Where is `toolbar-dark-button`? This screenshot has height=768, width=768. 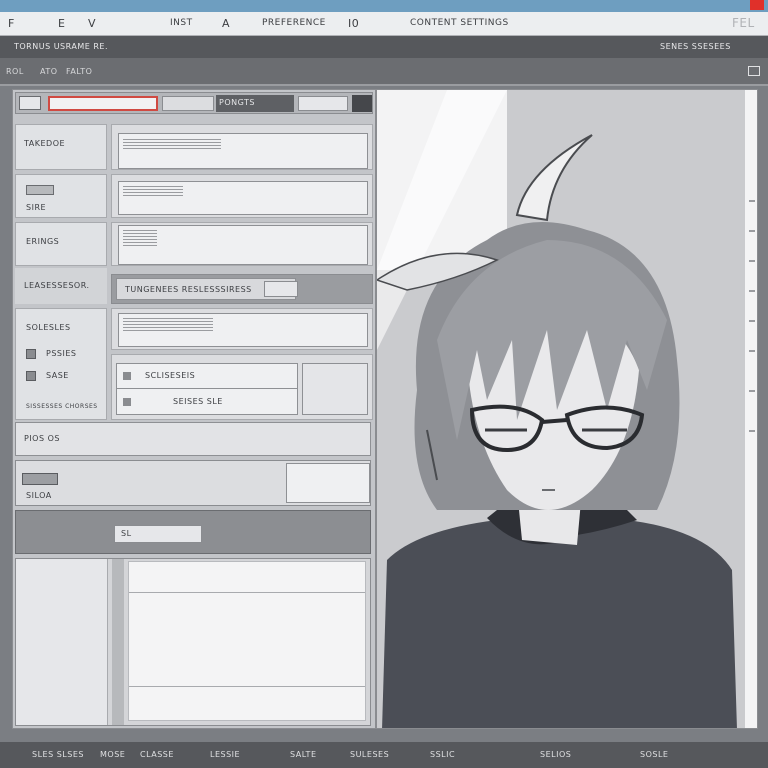 toolbar-dark-button is located at coordinates (362, 103).